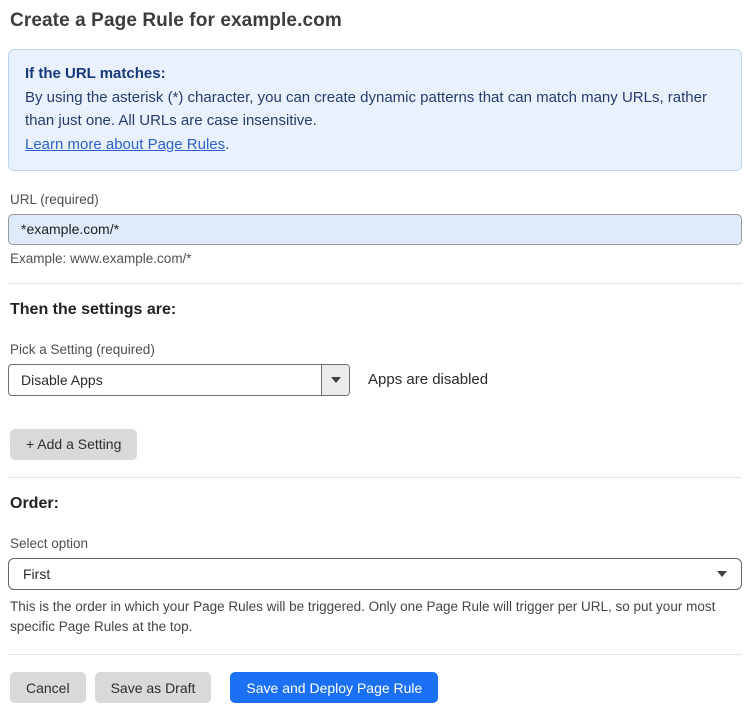 The height and width of the screenshot is (713, 750). Describe the element at coordinates (176, 20) in the screenshot. I see `page-title: Create a Page Rule for example.com` at that location.